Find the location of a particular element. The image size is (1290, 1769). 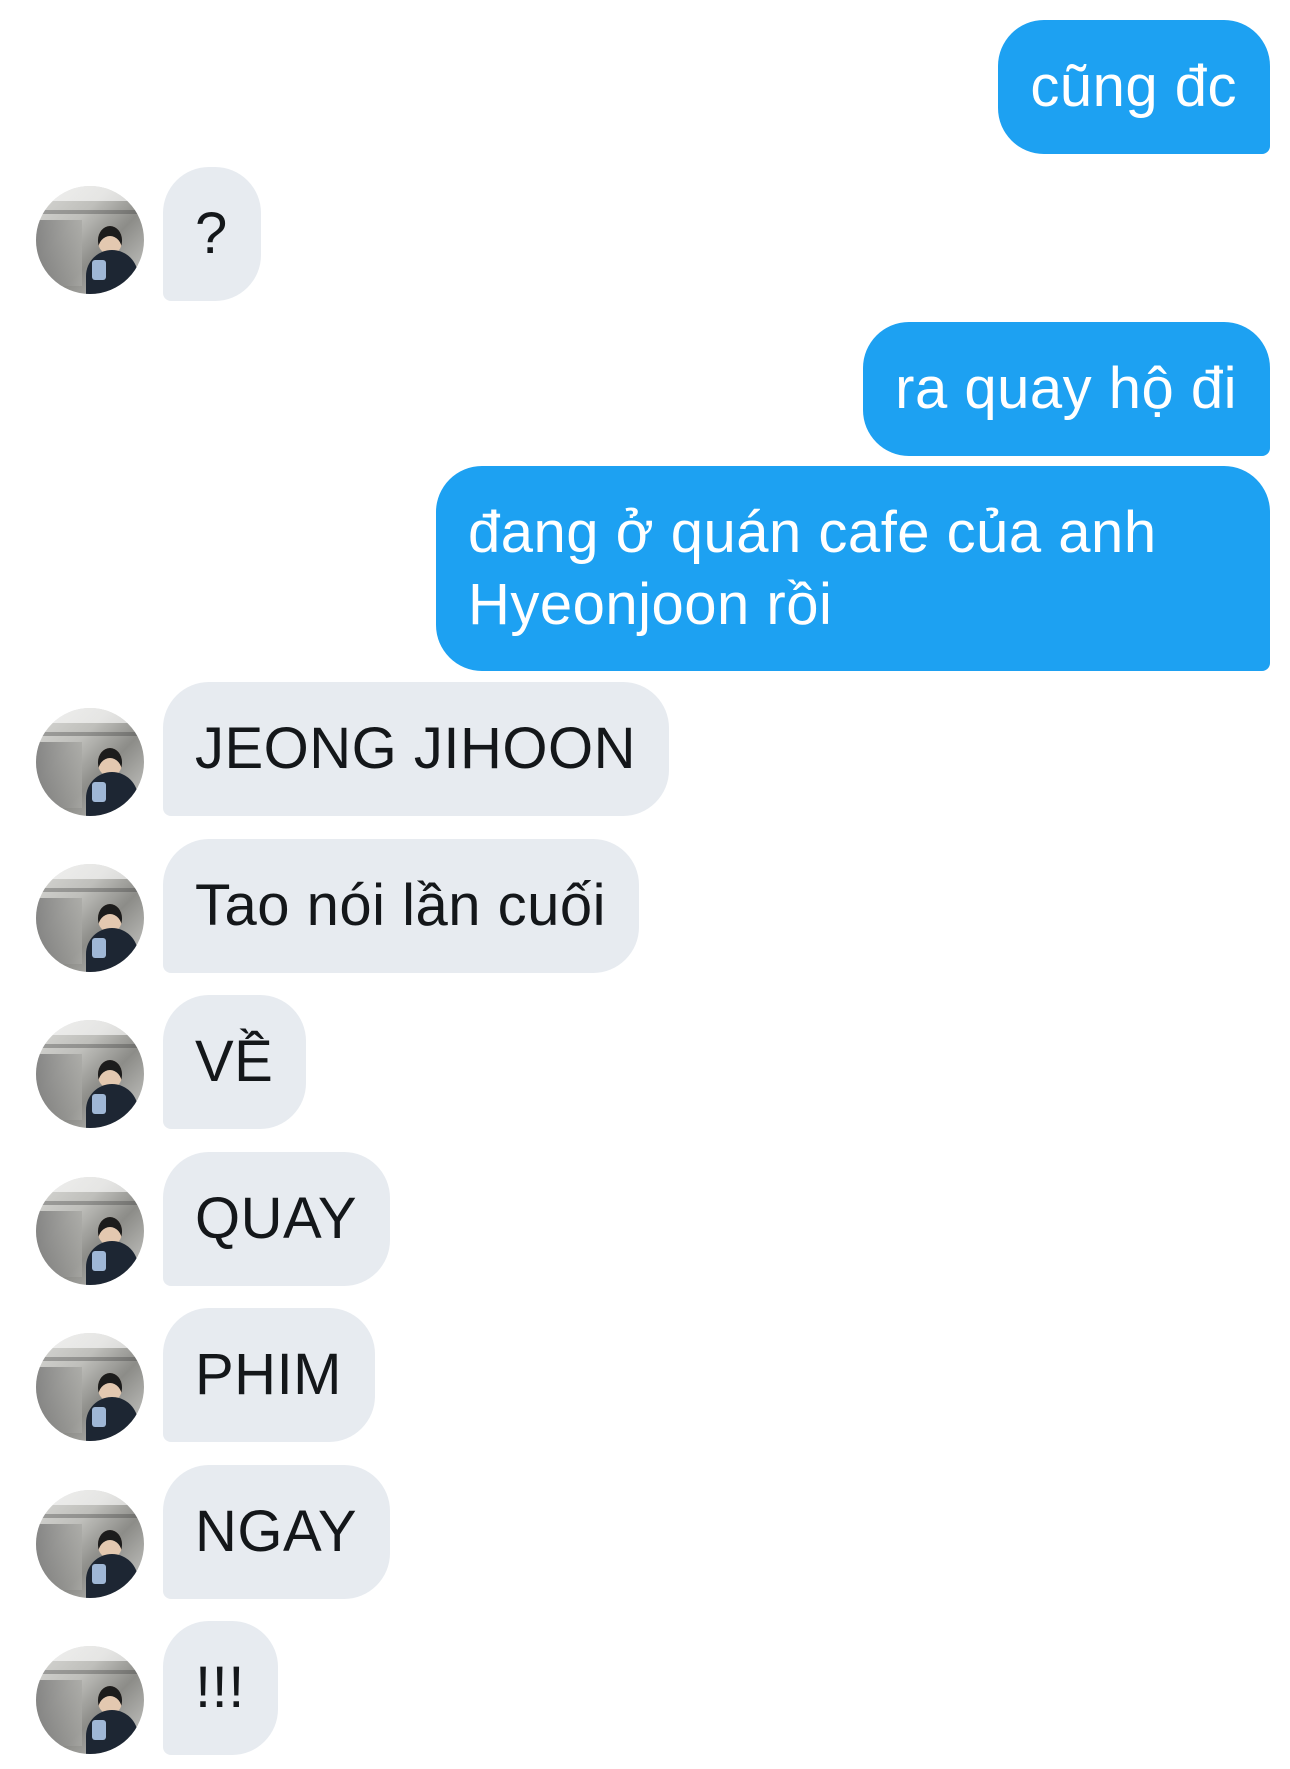

sent-message-bubble: đang ở quán cafe của anh Hyeonjoon rồi is located at coordinates (853, 568).